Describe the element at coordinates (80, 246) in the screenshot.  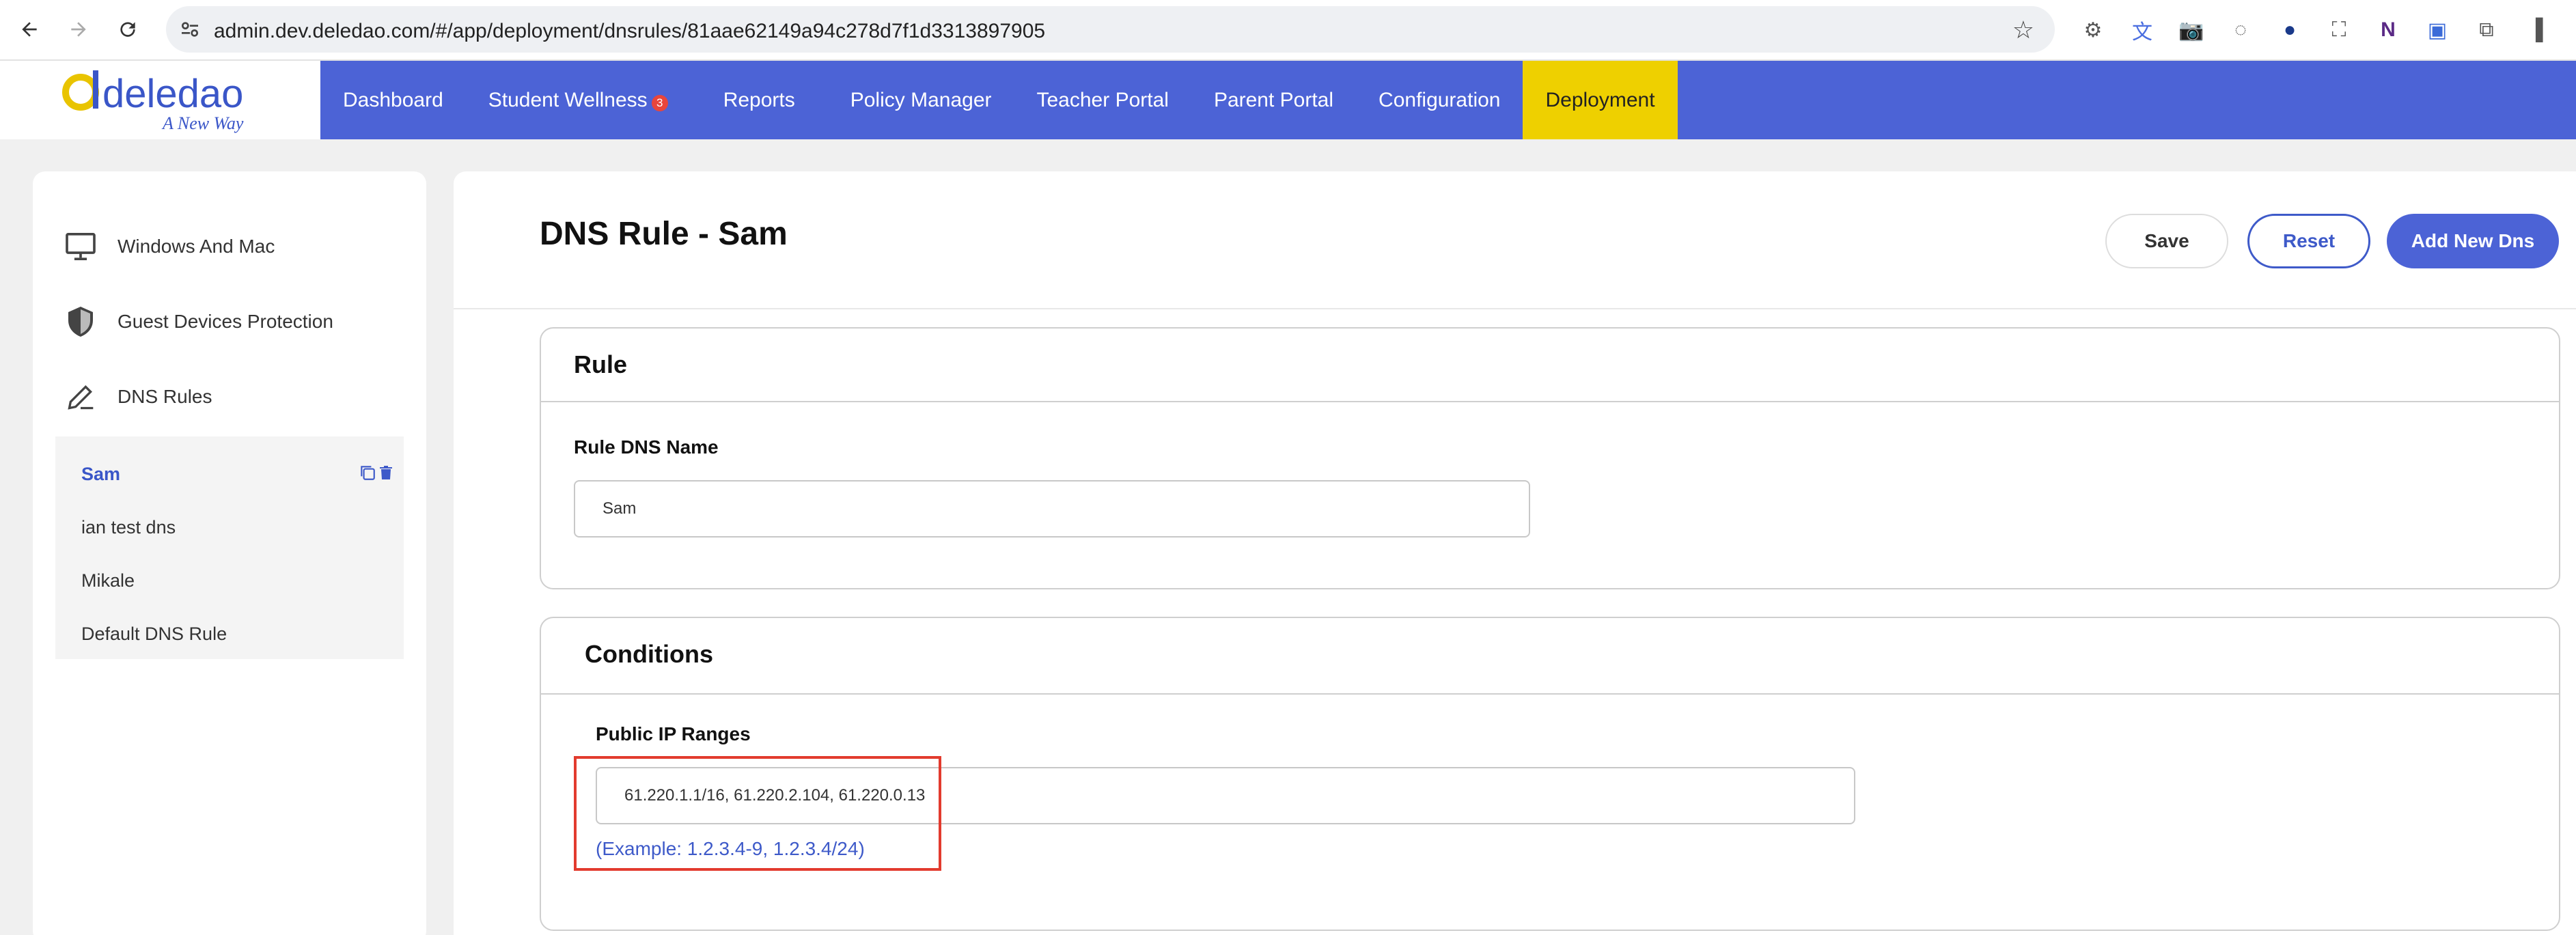
I see `monitor-icon` at that location.